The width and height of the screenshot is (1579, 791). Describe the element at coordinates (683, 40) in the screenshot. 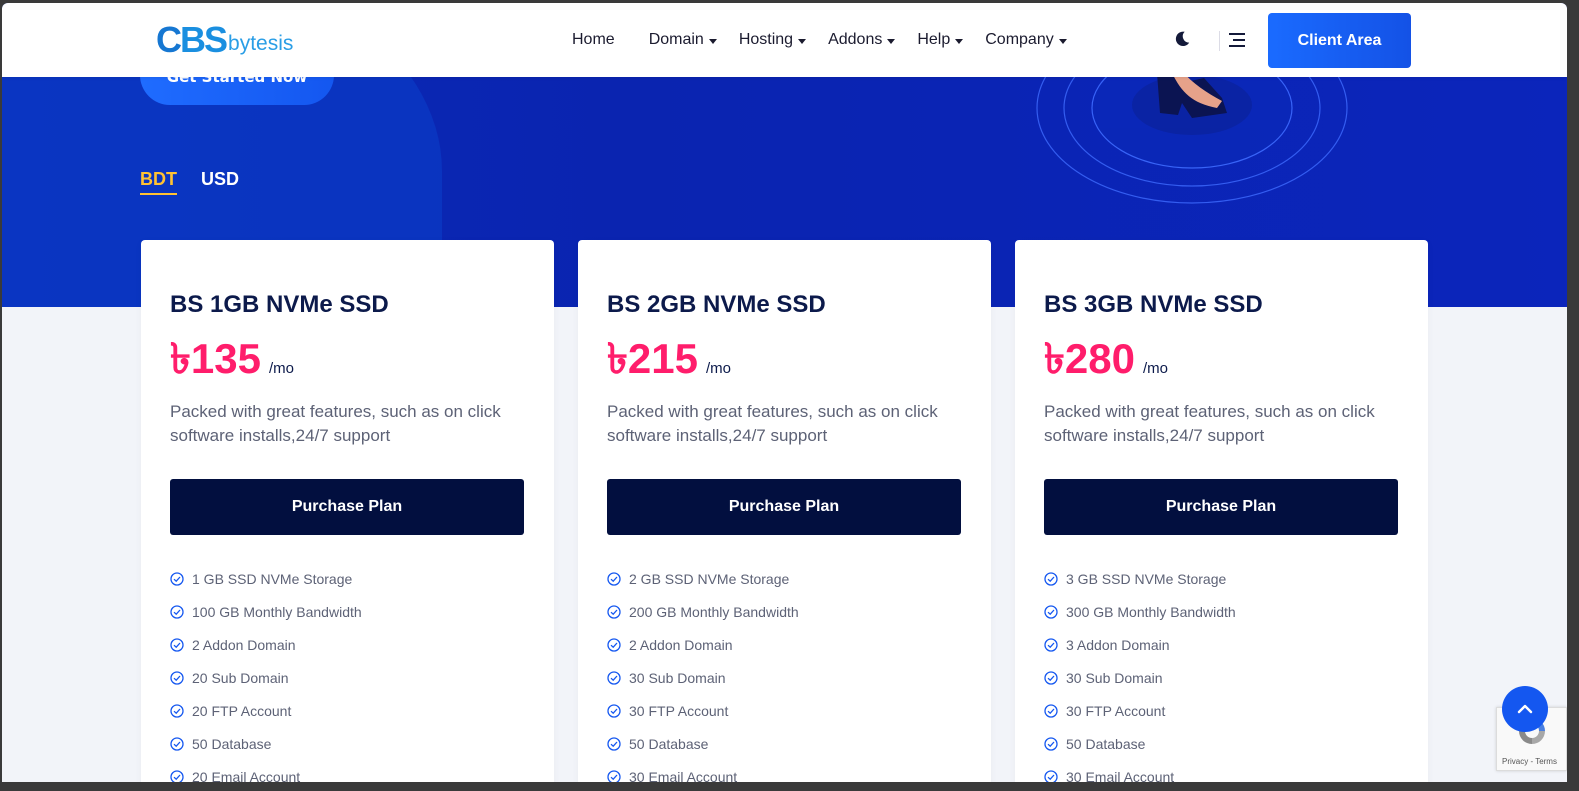

I see `nav-domain: Domain` at that location.